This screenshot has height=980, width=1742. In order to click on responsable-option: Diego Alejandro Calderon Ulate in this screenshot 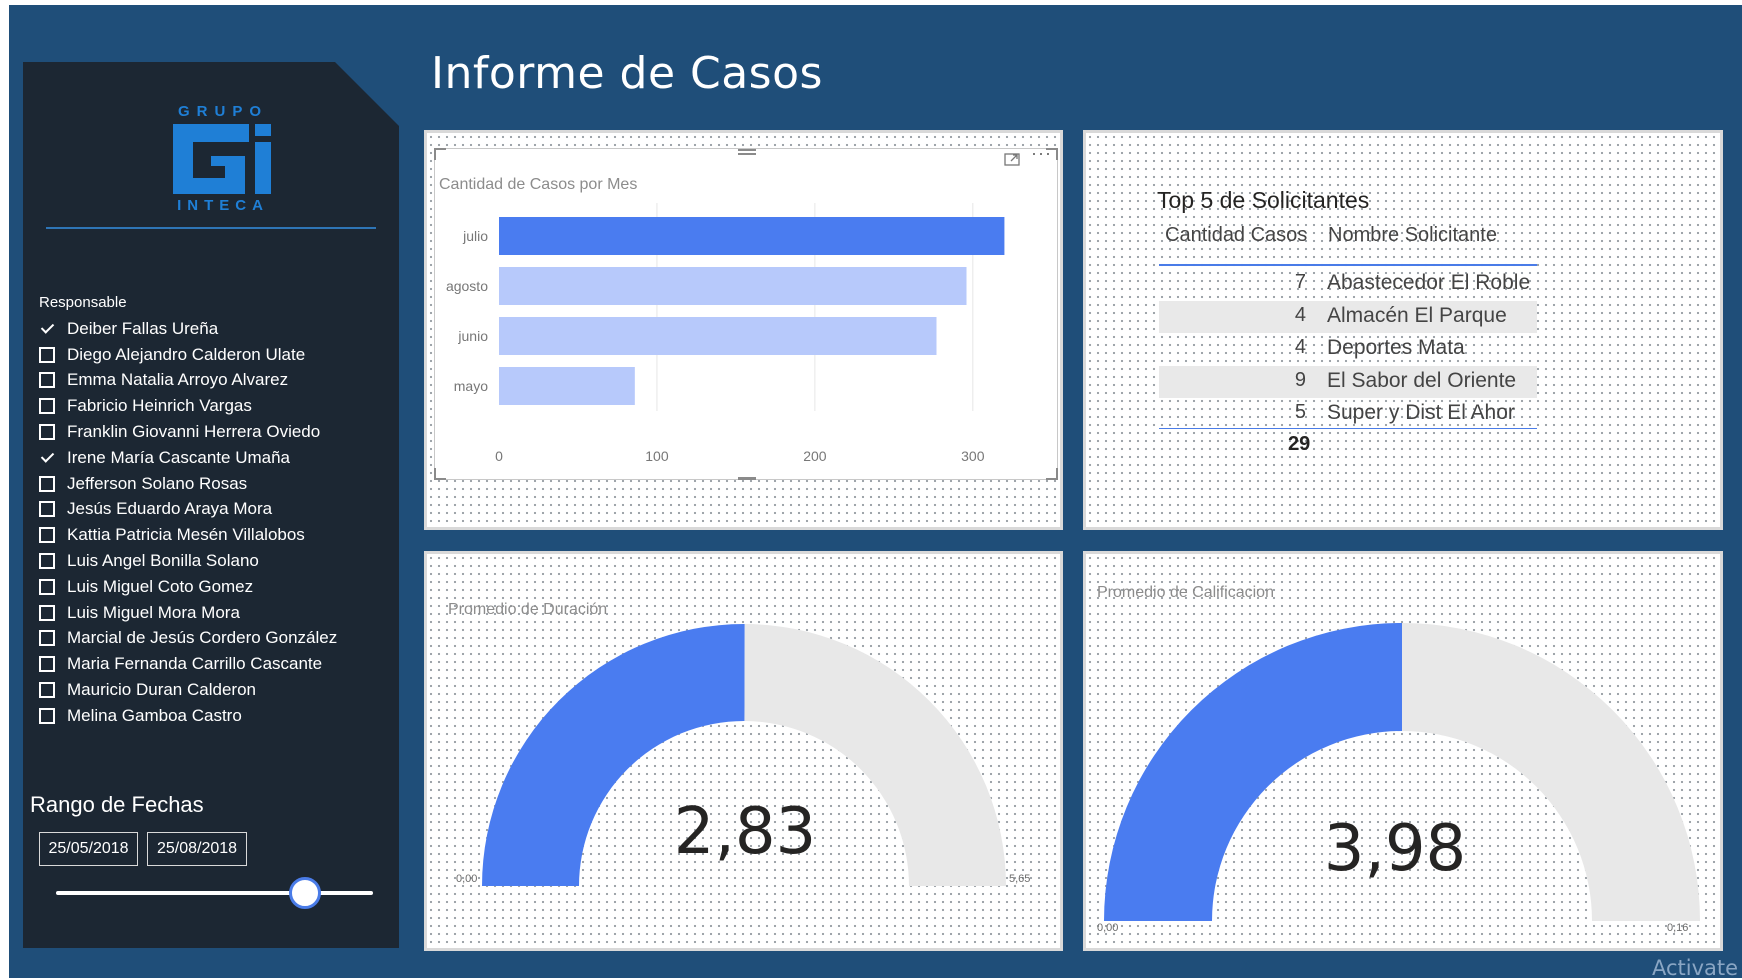, I will do `click(188, 355)`.